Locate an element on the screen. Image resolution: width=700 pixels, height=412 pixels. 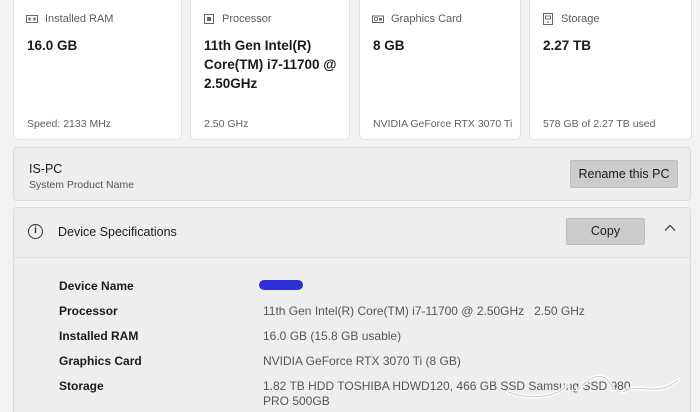
device-specifications-title: Device Specifications is located at coordinates (117, 232).